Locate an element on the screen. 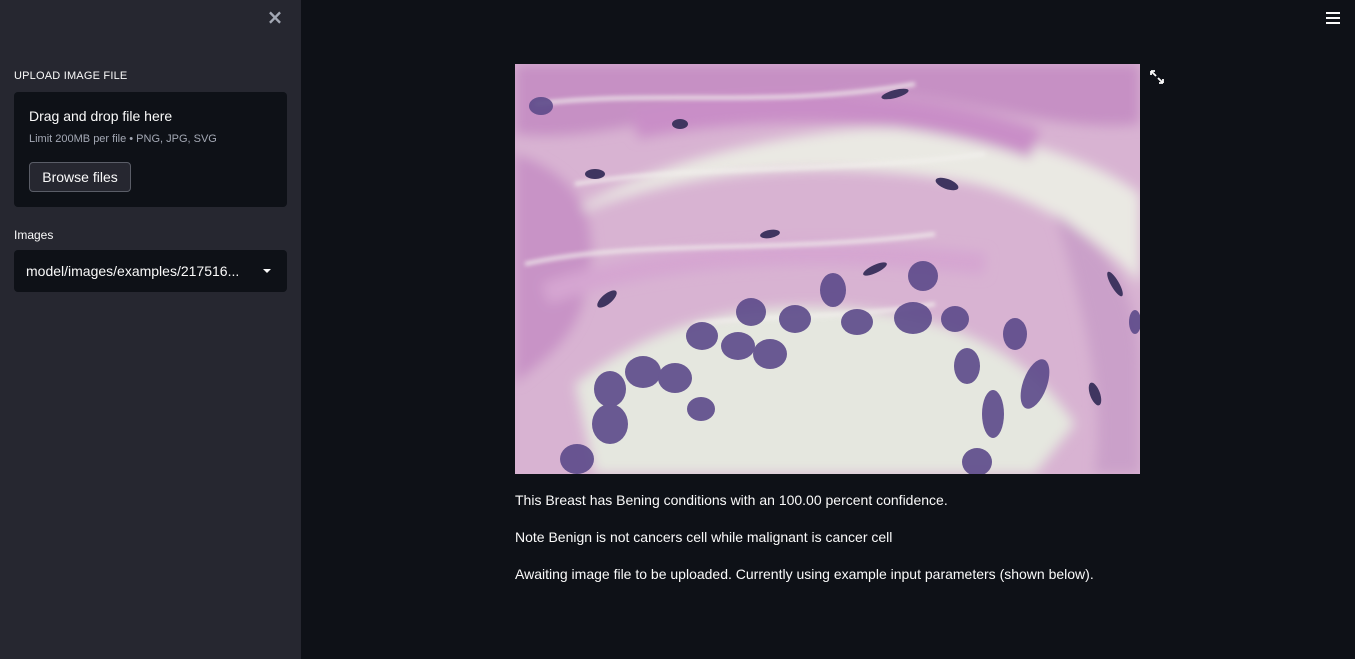 This screenshot has height=659, width=1355. upload-section-label: UPLOAD IMAGE FILE is located at coordinates (71, 76).